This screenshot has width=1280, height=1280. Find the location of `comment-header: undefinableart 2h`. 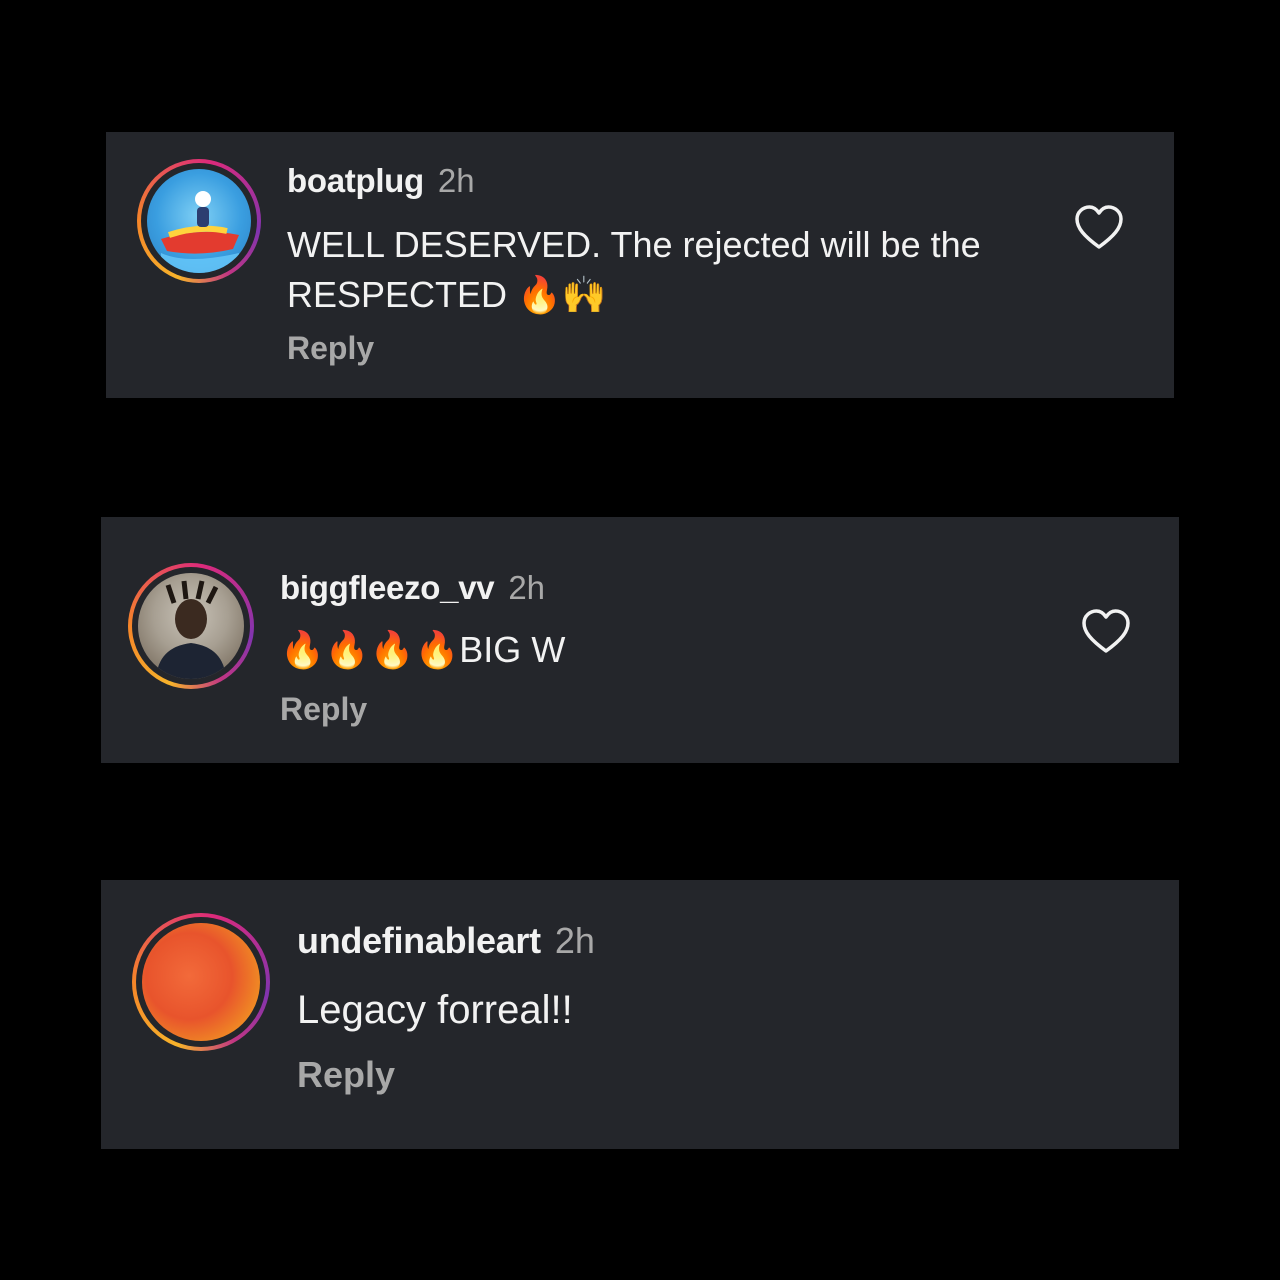

comment-header: undefinableart 2h is located at coordinates (446, 941).